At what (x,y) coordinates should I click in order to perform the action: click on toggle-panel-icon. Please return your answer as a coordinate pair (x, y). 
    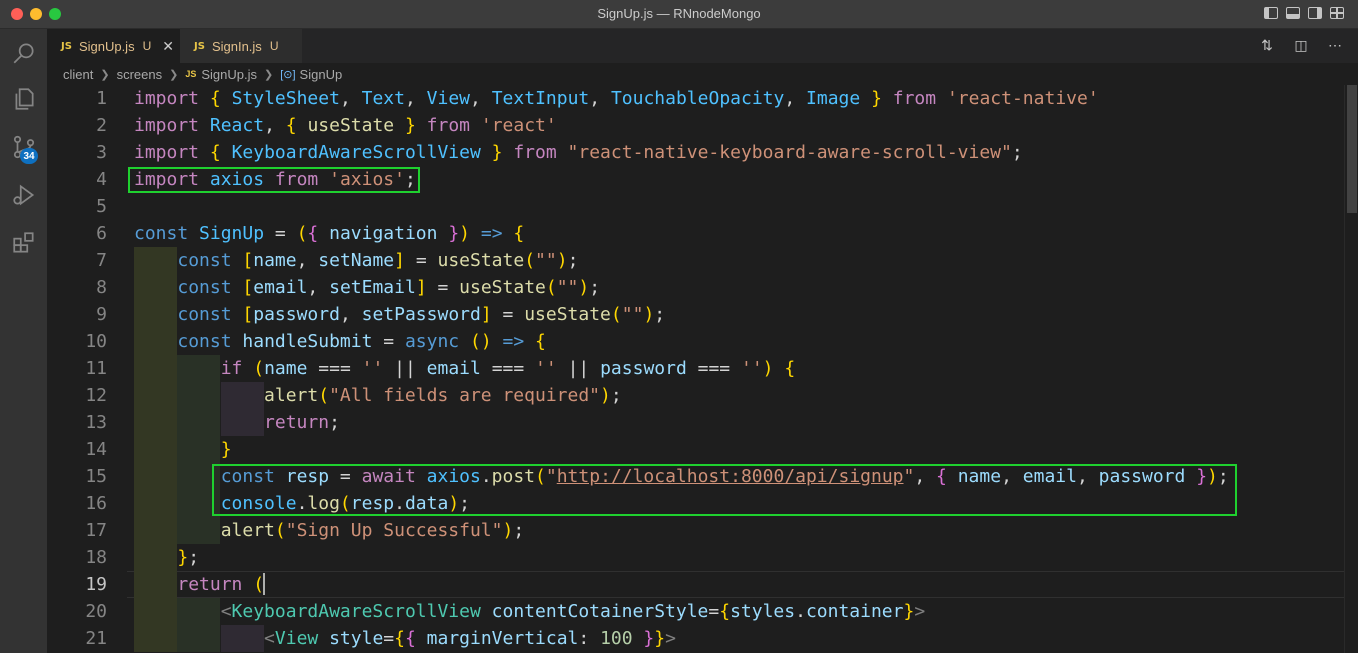
    Looking at the image, I should click on (1293, 13).